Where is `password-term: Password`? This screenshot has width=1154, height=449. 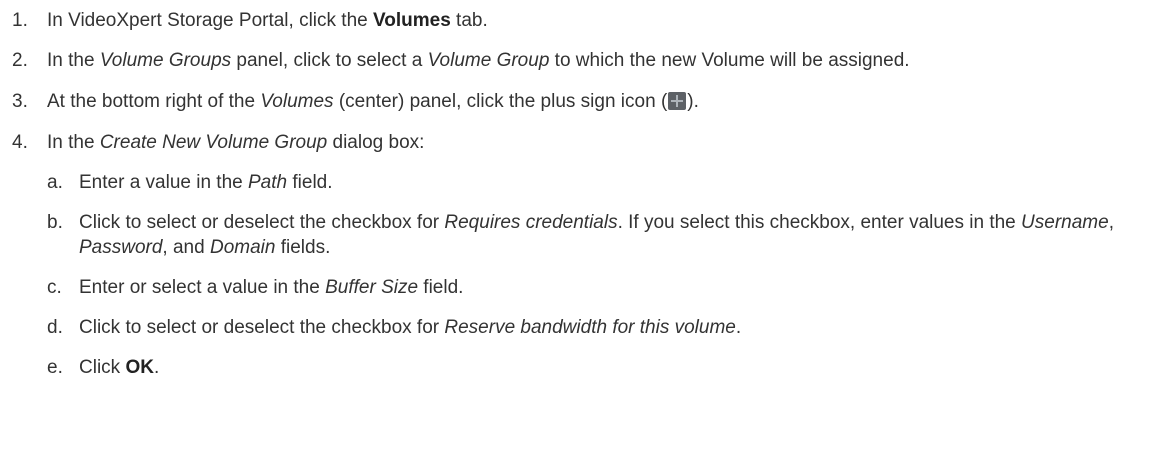 password-term: Password is located at coordinates (121, 247).